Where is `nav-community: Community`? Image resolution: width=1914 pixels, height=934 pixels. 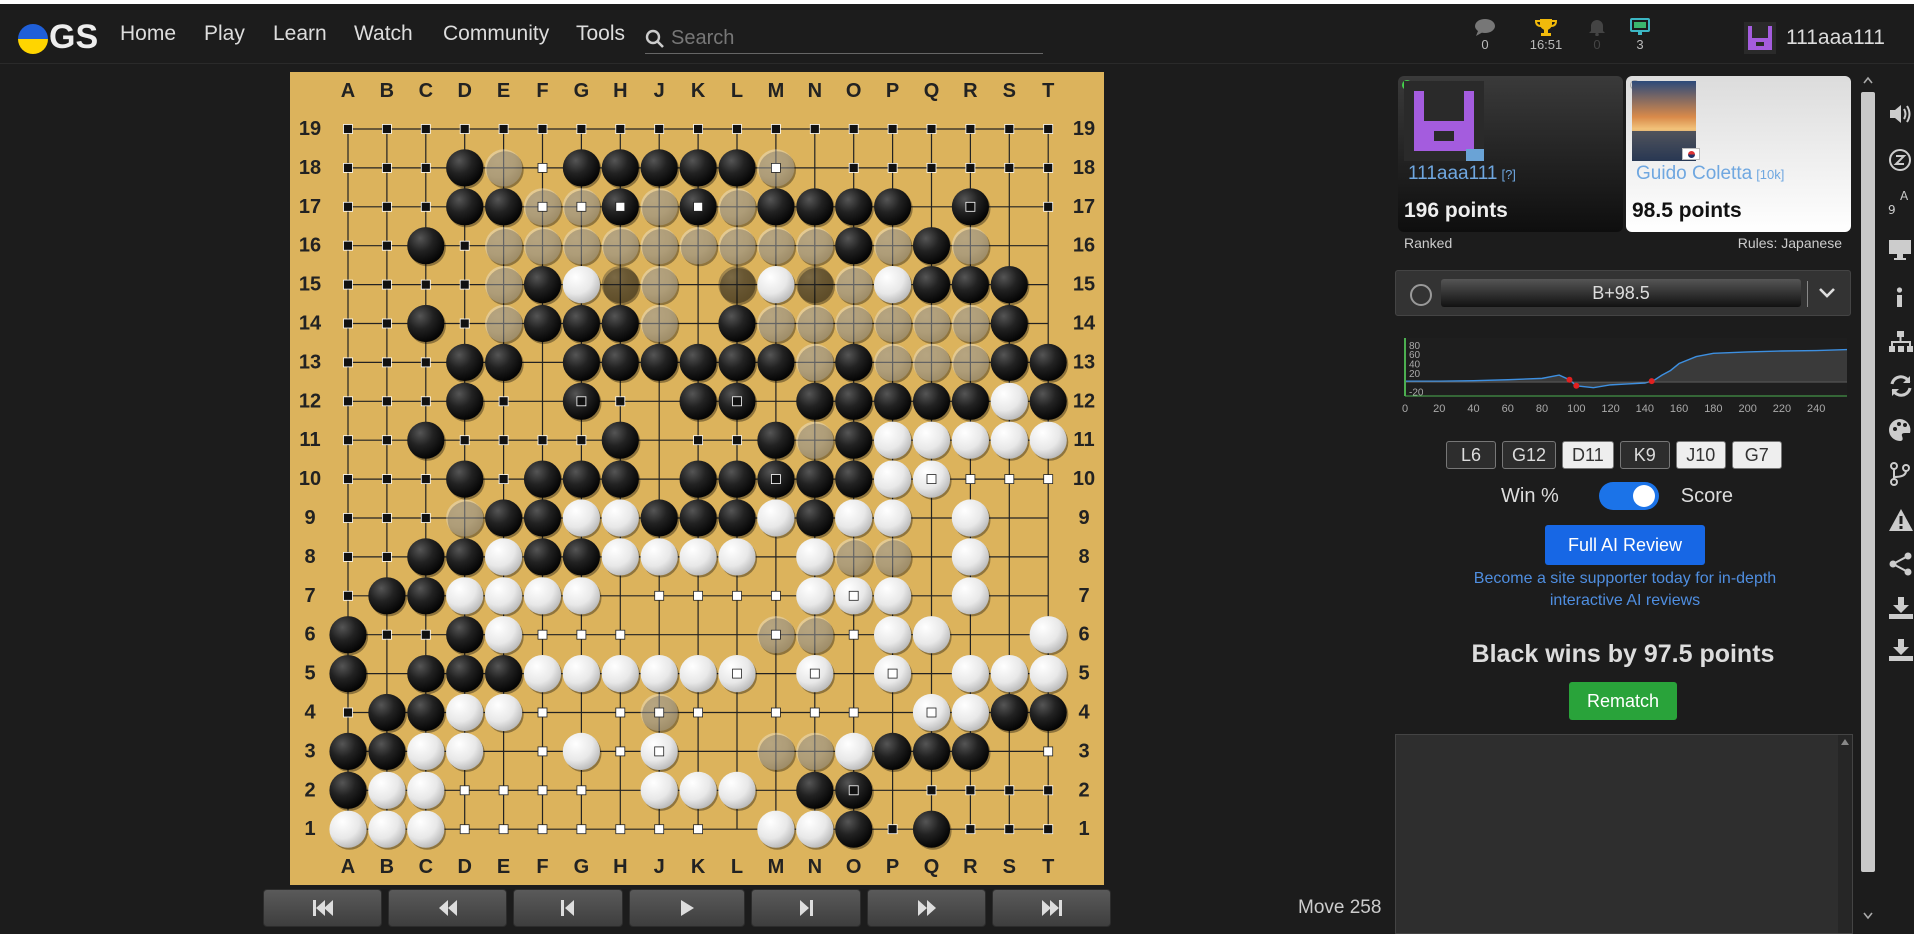
nav-community: Community is located at coordinates (496, 34).